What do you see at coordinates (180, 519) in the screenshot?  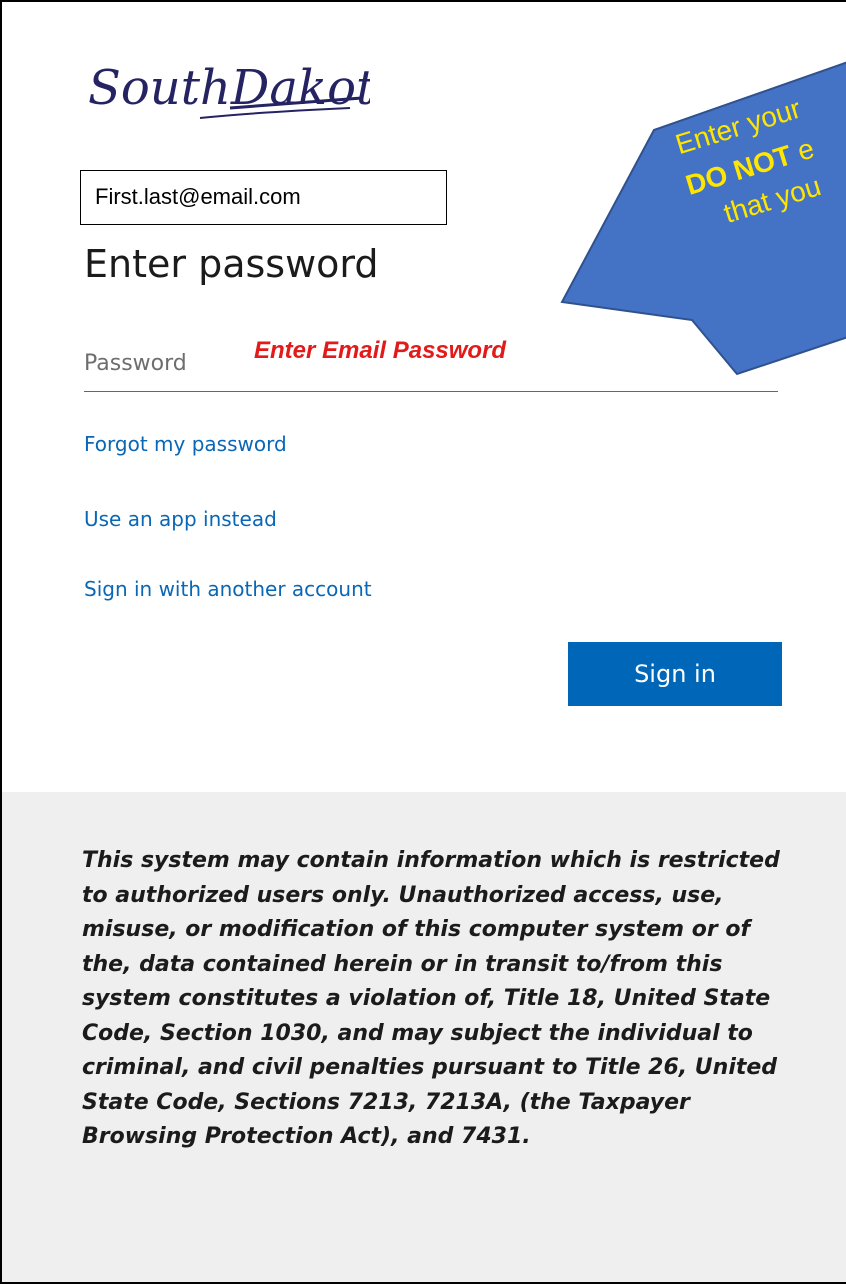 I see `use-app-link: Use an app instead` at bounding box center [180, 519].